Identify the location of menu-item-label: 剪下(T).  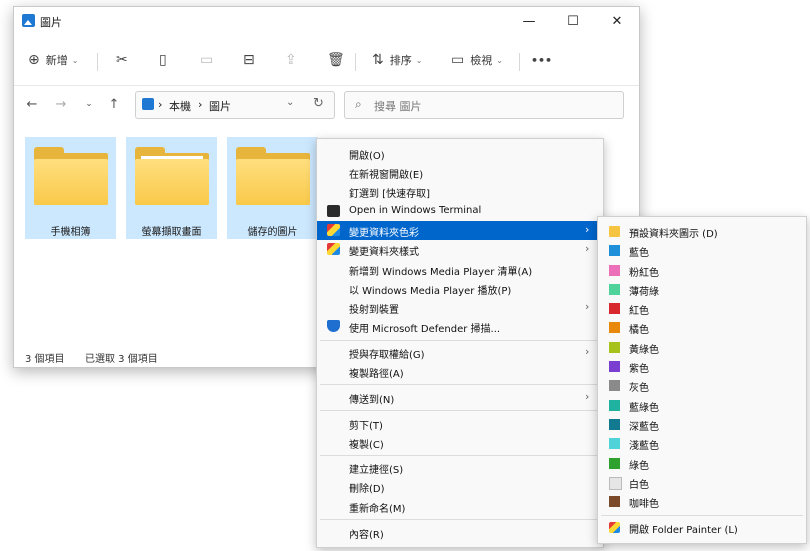
(366, 426).